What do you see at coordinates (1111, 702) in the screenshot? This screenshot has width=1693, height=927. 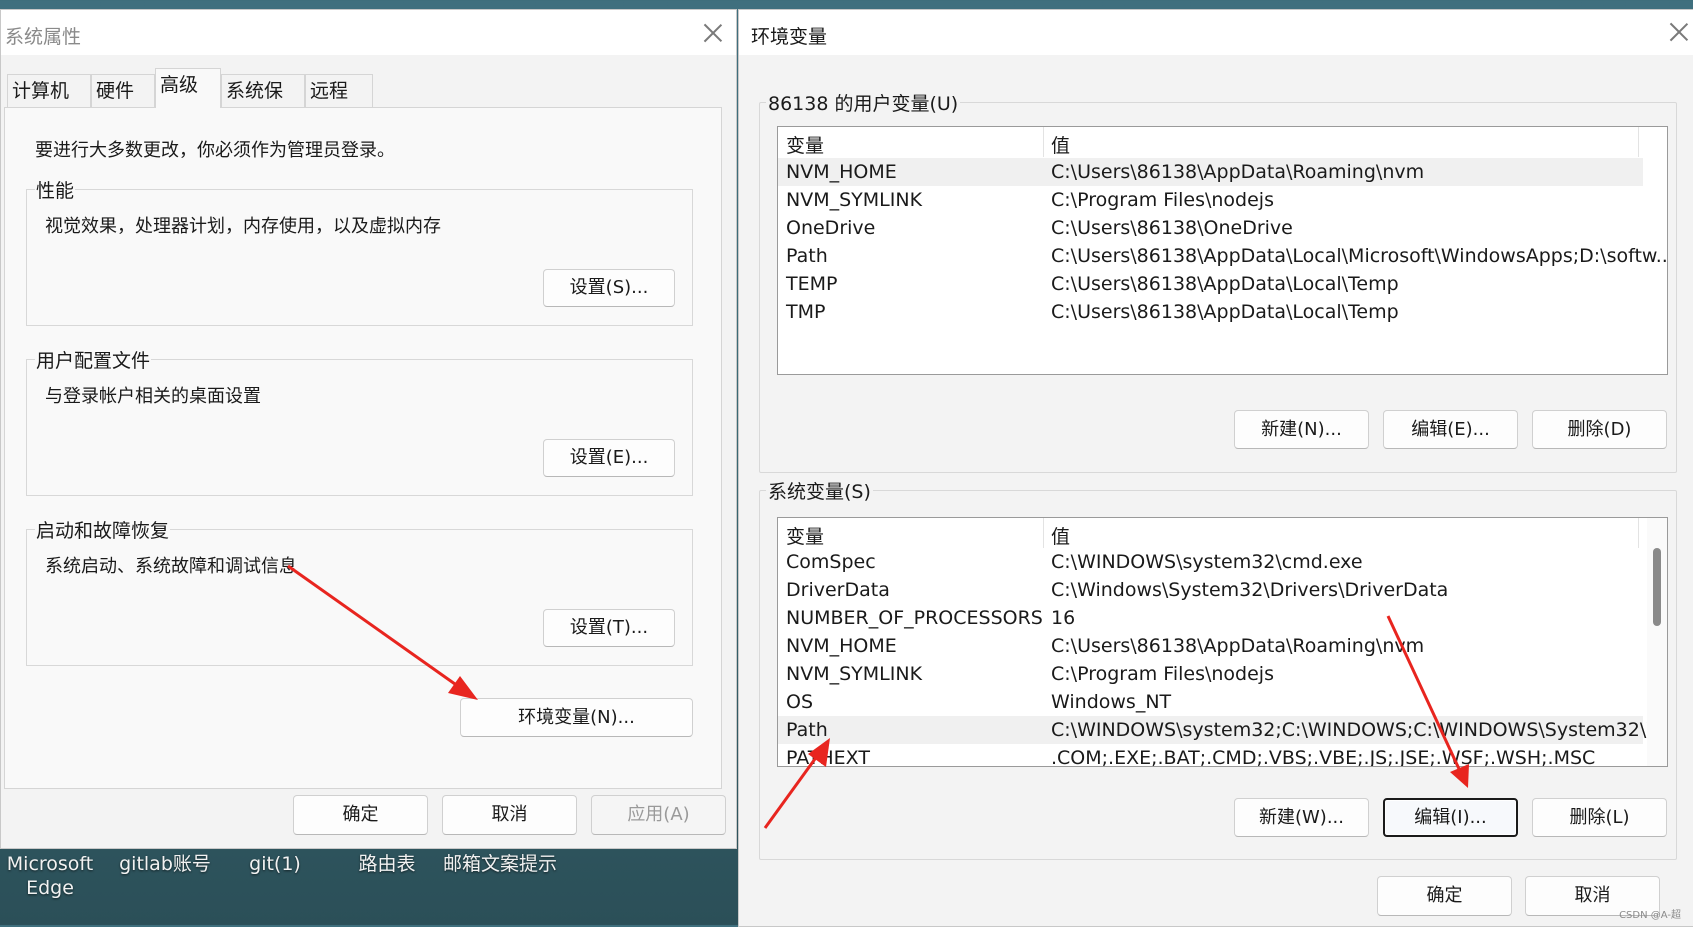 I see `variable-value: Windows_NT` at bounding box center [1111, 702].